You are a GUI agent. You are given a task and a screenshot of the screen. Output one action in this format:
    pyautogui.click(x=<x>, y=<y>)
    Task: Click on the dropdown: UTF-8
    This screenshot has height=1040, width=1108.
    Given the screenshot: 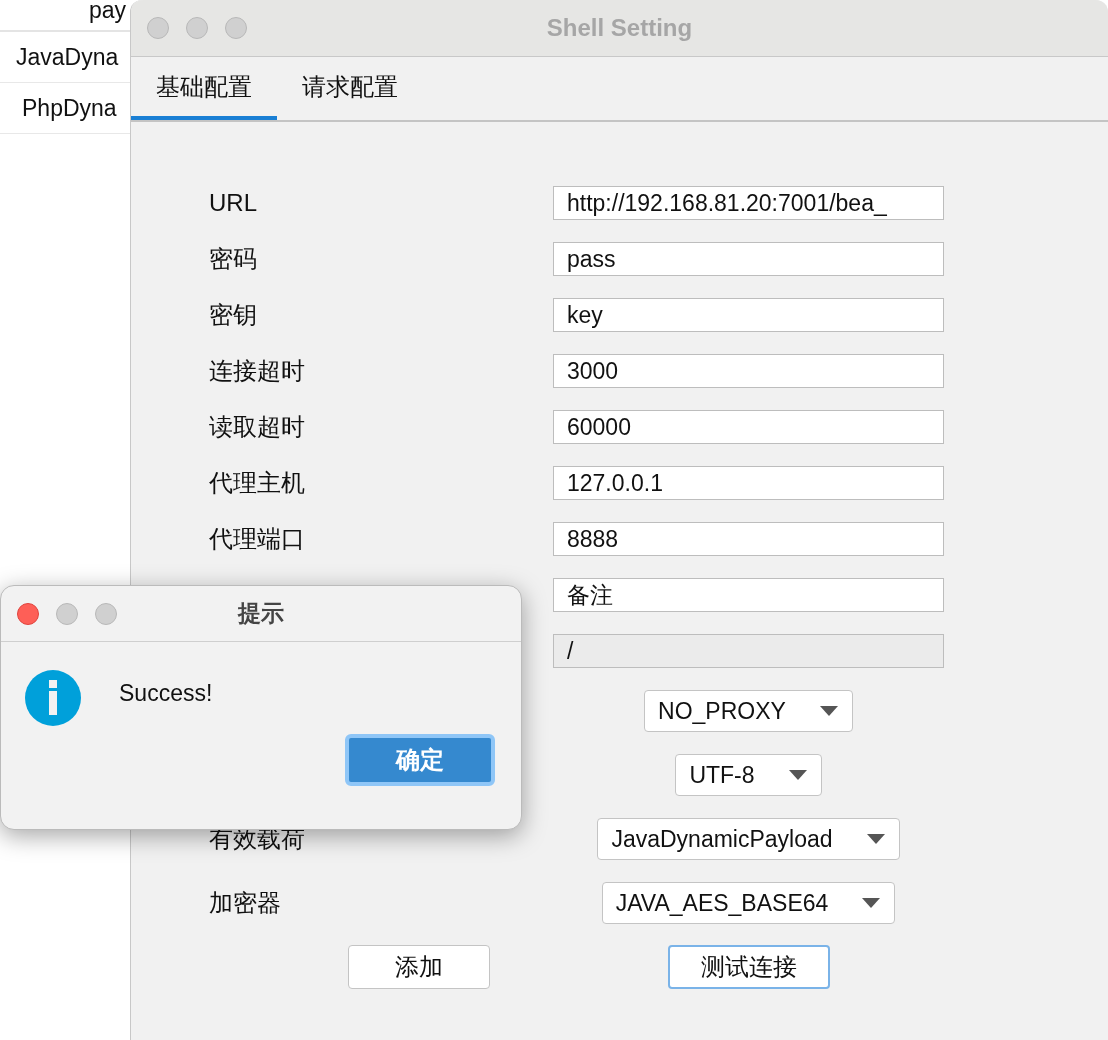 What is the action you would take?
    pyautogui.click(x=748, y=775)
    